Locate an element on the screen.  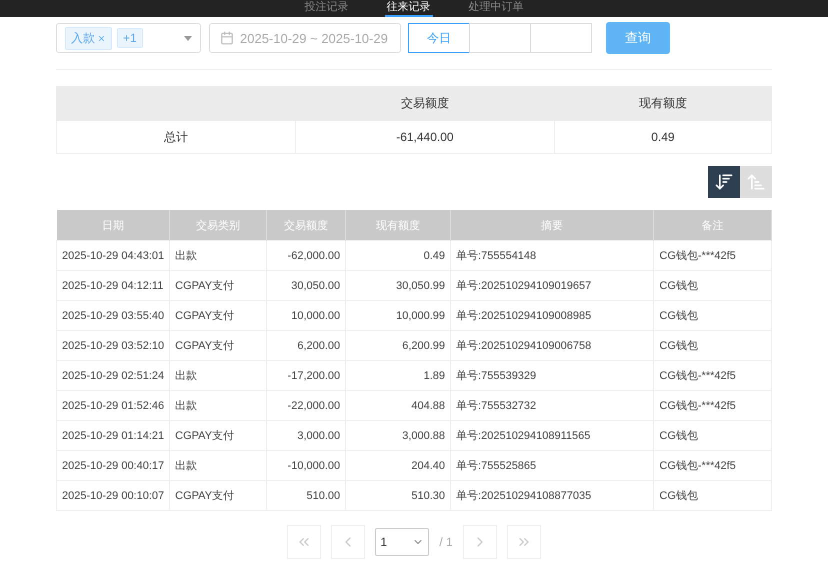
table-cell: 30,050.00 is located at coordinates (306, 285).